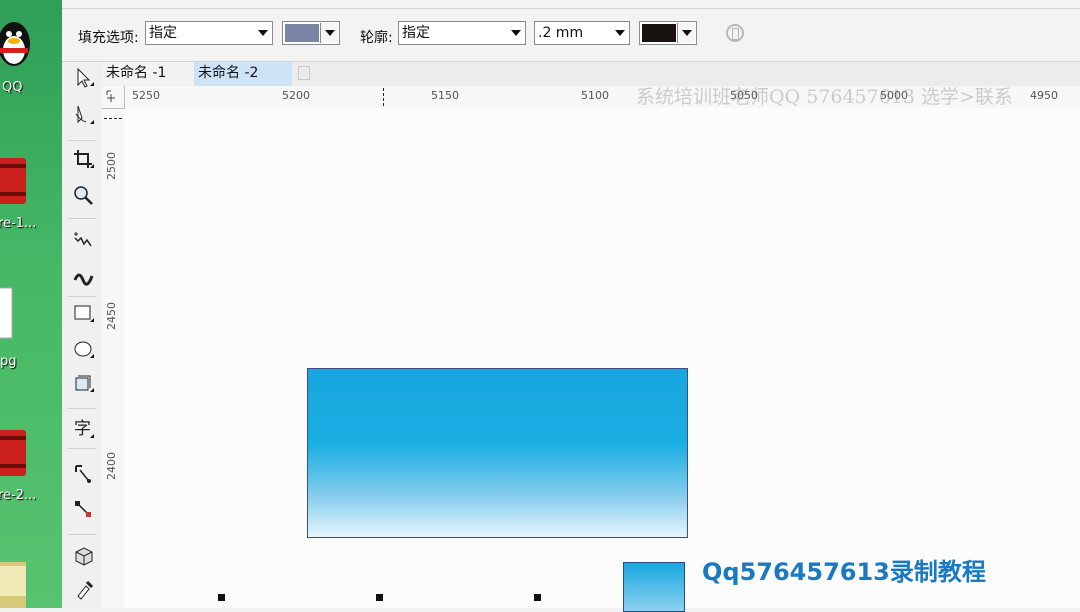  Describe the element at coordinates (416, 33) in the screenshot. I see `outline-type-value: 指定` at that location.